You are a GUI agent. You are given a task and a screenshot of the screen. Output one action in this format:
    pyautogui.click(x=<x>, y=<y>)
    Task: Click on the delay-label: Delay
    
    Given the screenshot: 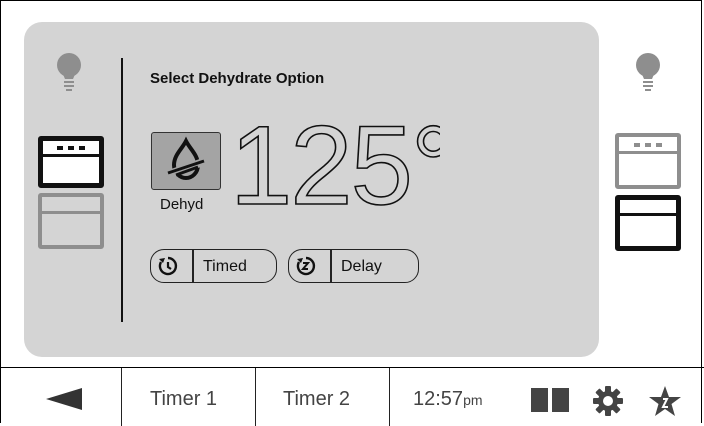 What is the action you would take?
    pyautogui.click(x=361, y=266)
    